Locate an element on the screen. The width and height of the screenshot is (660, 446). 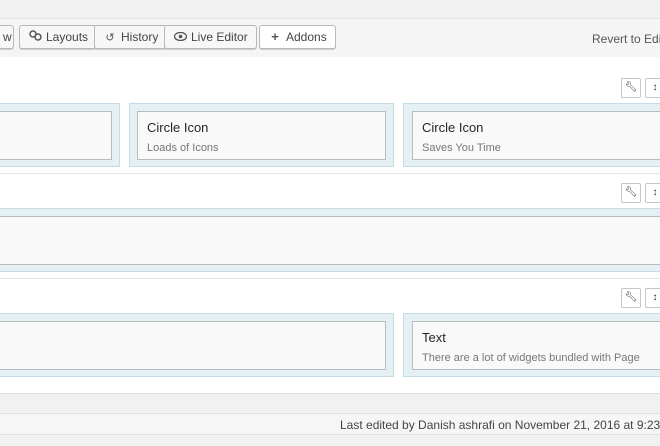
row-2-move-button: ↕ is located at coordinates (652, 193).